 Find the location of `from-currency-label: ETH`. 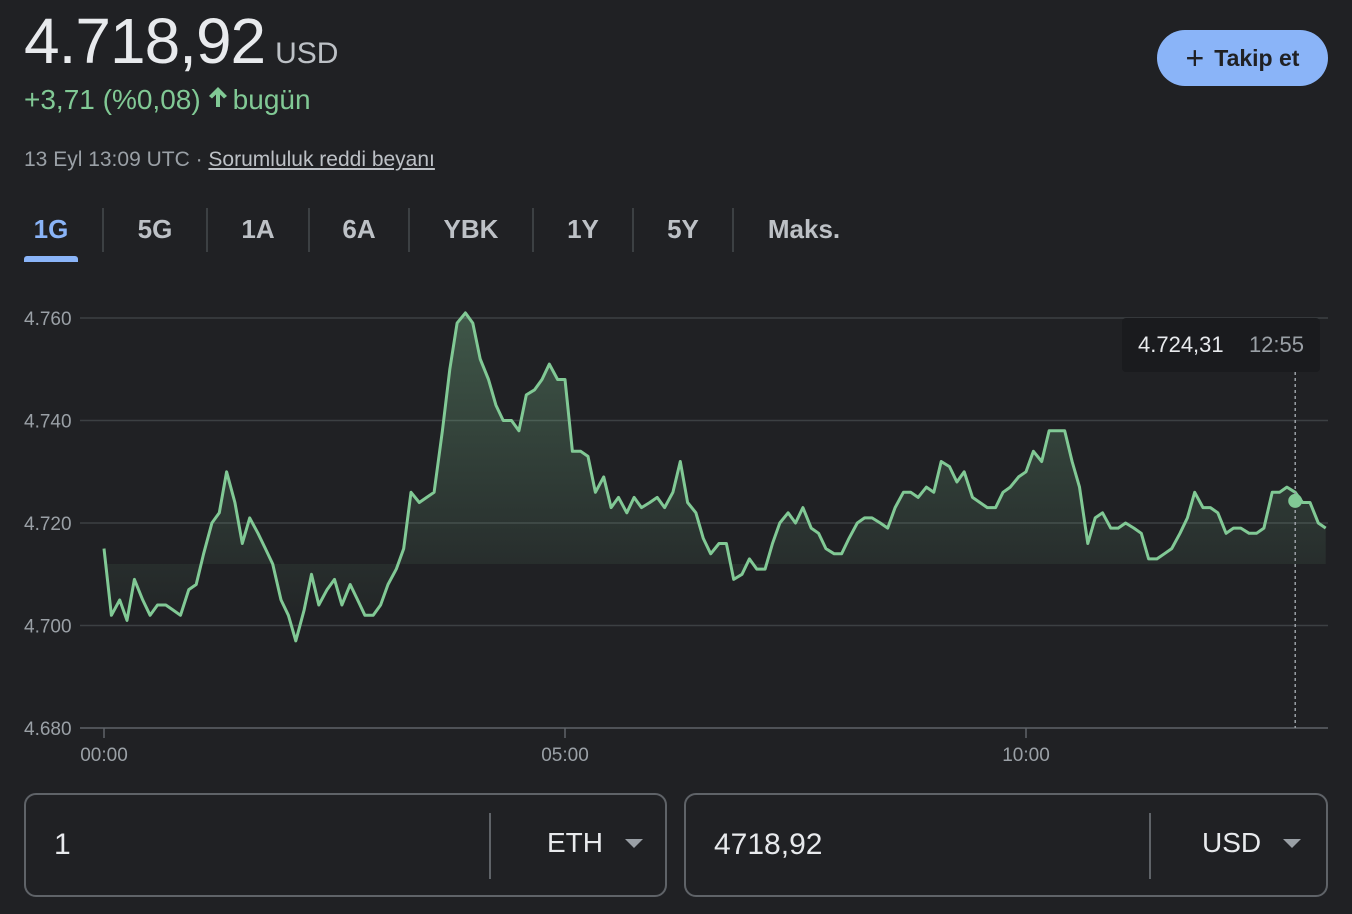

from-currency-label: ETH is located at coordinates (575, 842).